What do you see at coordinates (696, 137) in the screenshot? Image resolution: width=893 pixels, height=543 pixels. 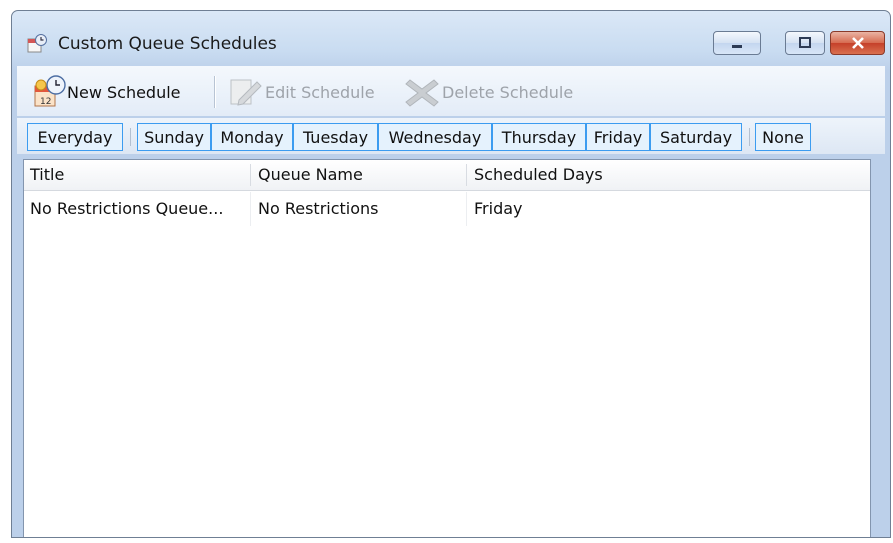 I see `saturday-filter-button: Saturday` at bounding box center [696, 137].